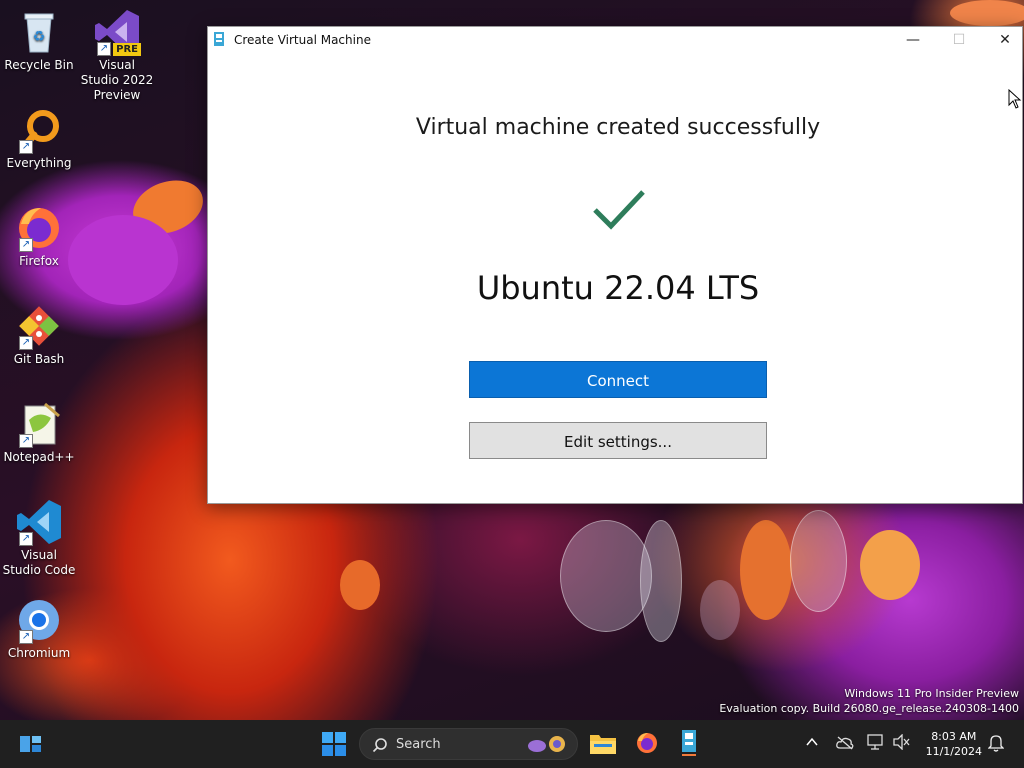  I want to click on desktop-icon-git-bash: ↗ Git Bash, so click(39, 334).